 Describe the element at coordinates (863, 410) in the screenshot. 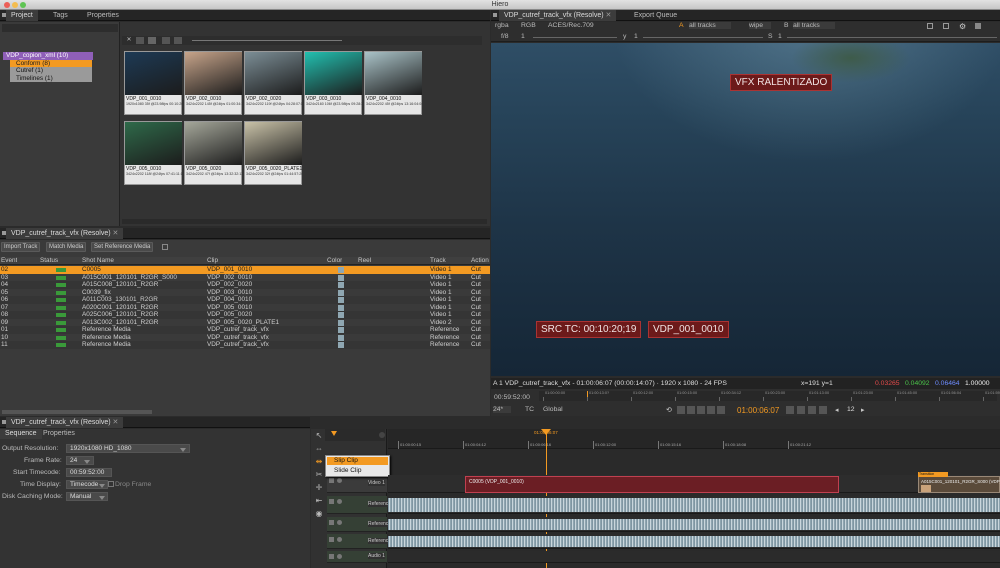

I see `forward-frames-icon: ▸` at that location.